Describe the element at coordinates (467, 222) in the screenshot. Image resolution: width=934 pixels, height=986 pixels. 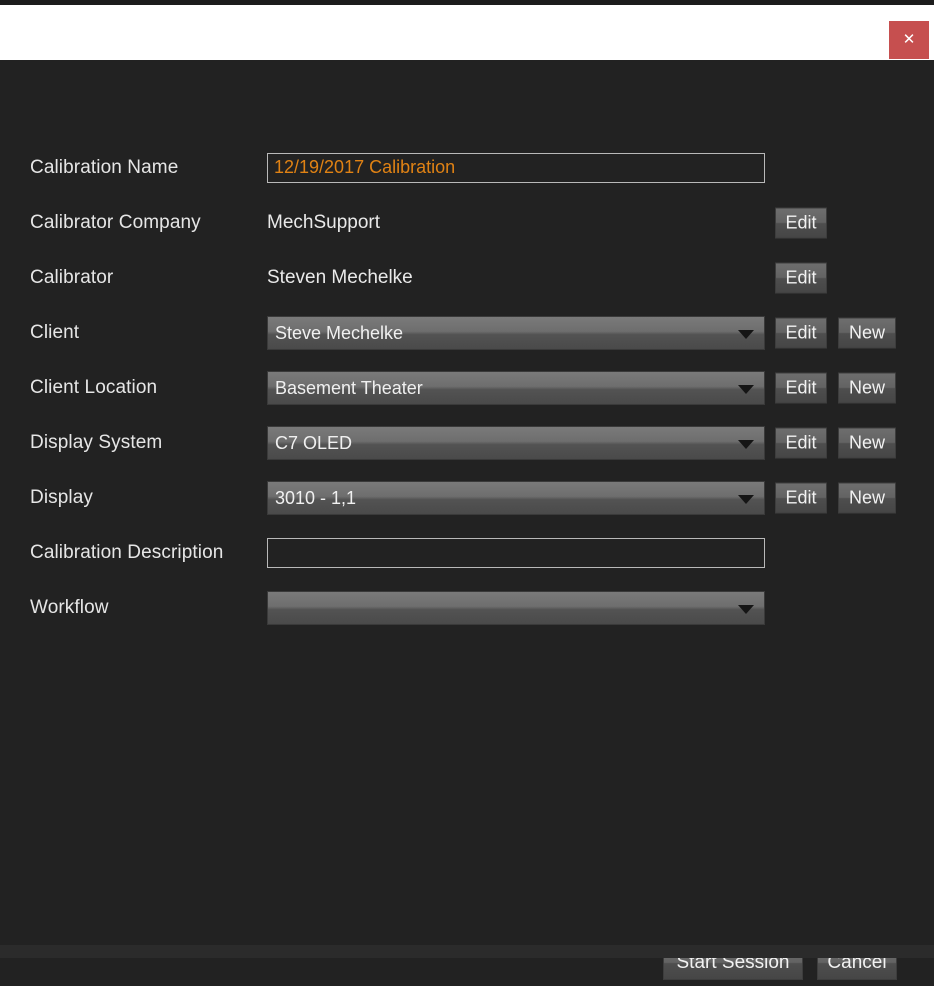
I see `form-row: Calibrator Company MechSupport Edit` at that location.